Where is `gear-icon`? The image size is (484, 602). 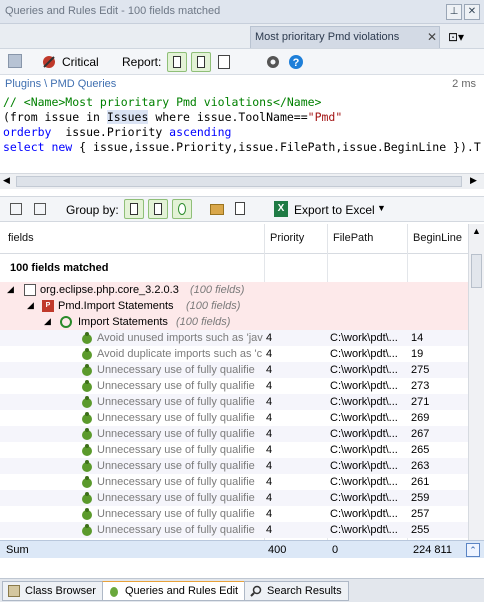 gear-icon is located at coordinates (273, 62).